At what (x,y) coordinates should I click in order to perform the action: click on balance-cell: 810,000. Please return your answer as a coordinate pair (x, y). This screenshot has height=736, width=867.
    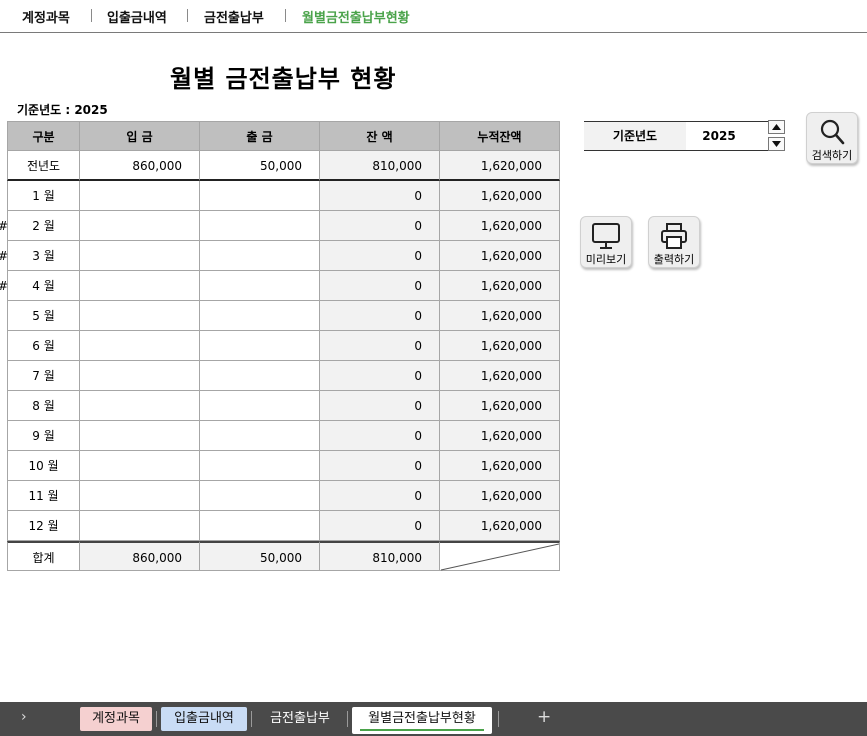
    Looking at the image, I should click on (380, 166).